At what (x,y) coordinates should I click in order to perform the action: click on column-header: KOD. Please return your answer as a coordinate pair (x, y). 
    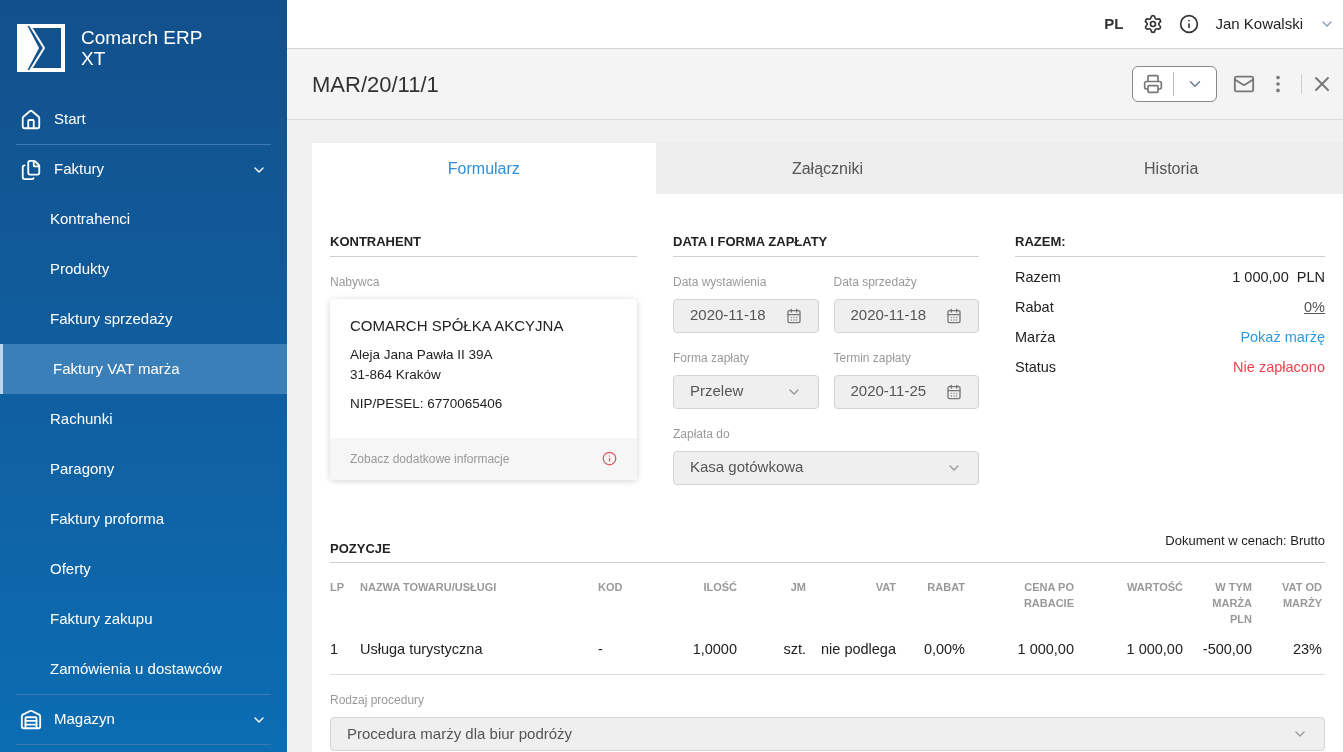
    Looking at the image, I should click on (611, 587).